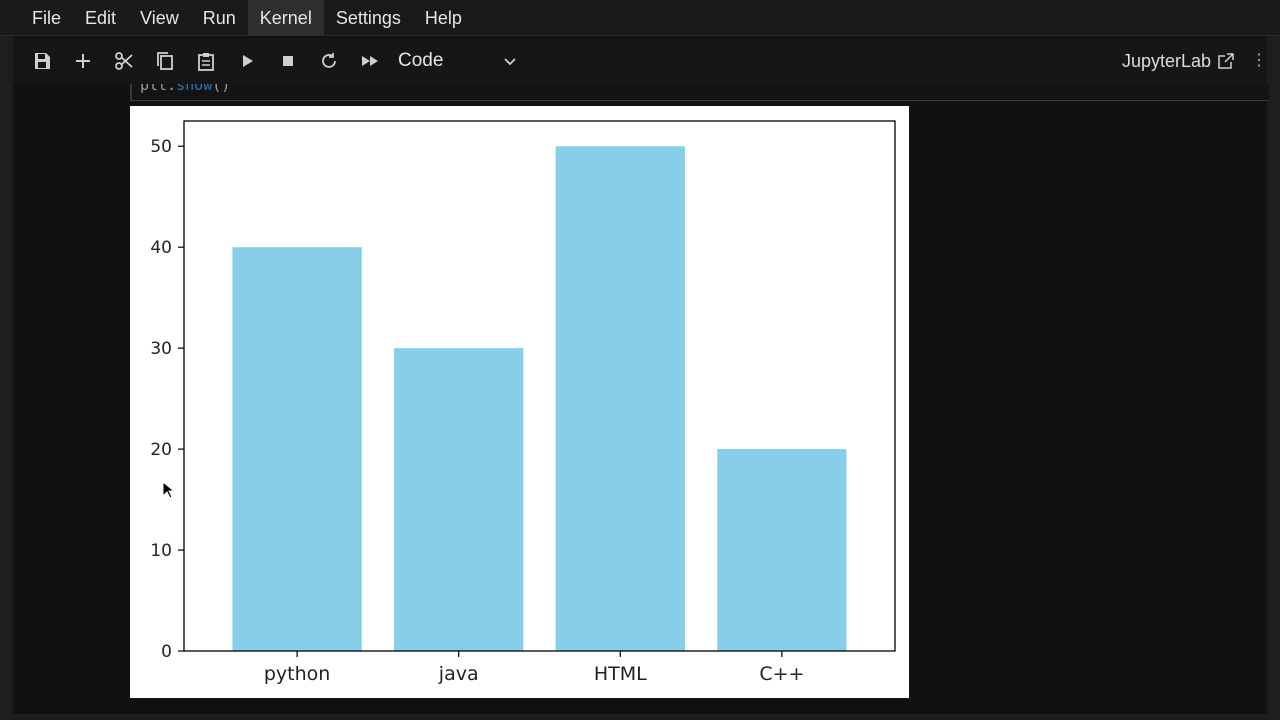 This screenshot has height=720, width=1280. What do you see at coordinates (100, 18) in the screenshot?
I see `menu-edit: Edit` at bounding box center [100, 18].